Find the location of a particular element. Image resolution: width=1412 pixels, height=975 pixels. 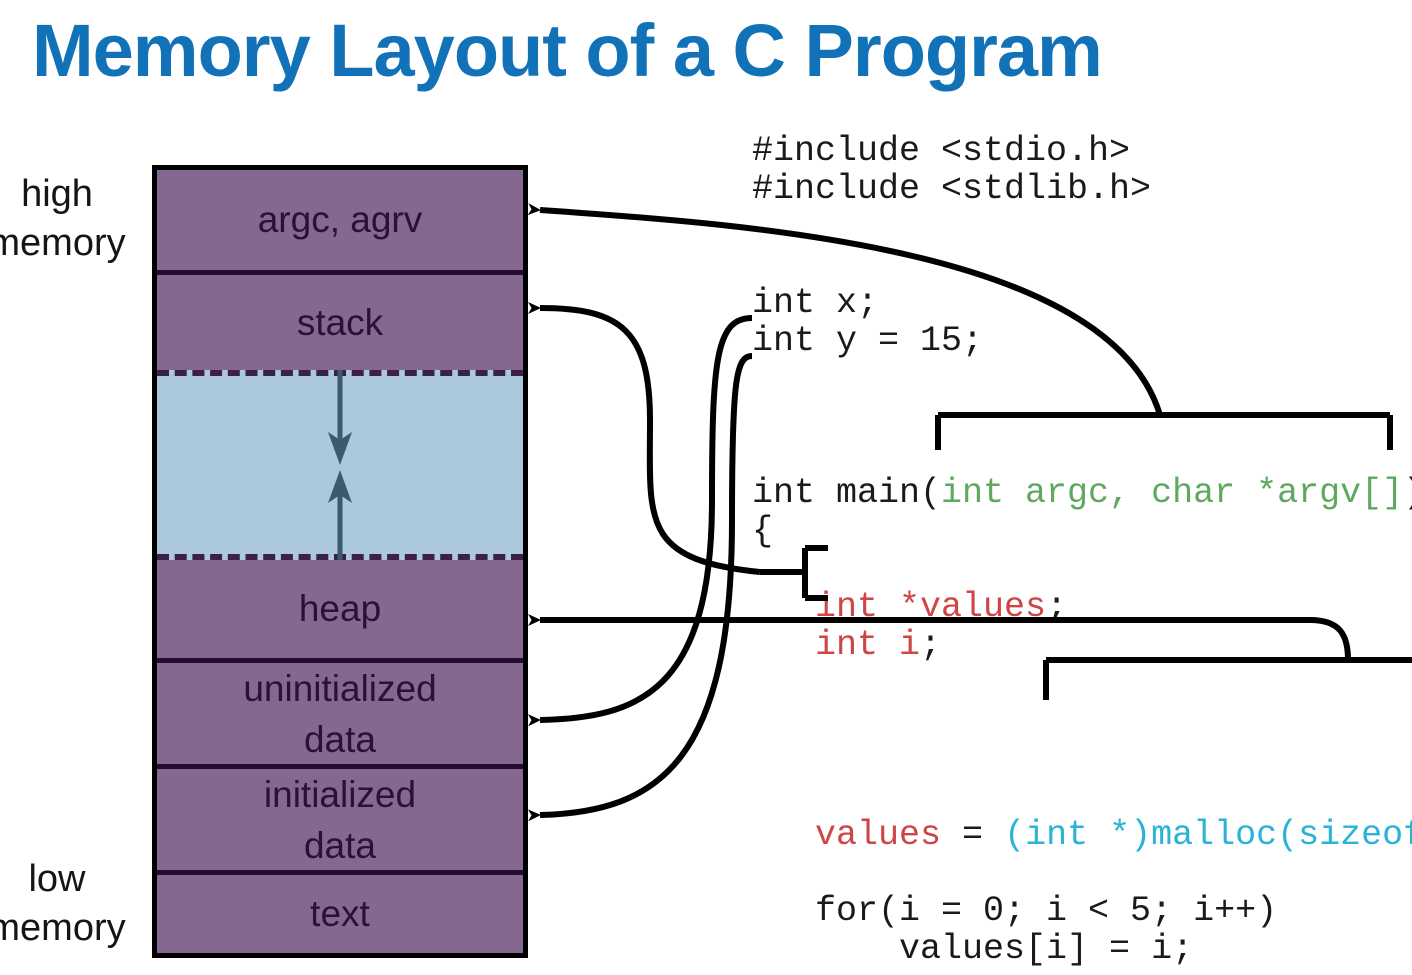

high-memory-label-text: high memory is located at coordinates (63, 218).